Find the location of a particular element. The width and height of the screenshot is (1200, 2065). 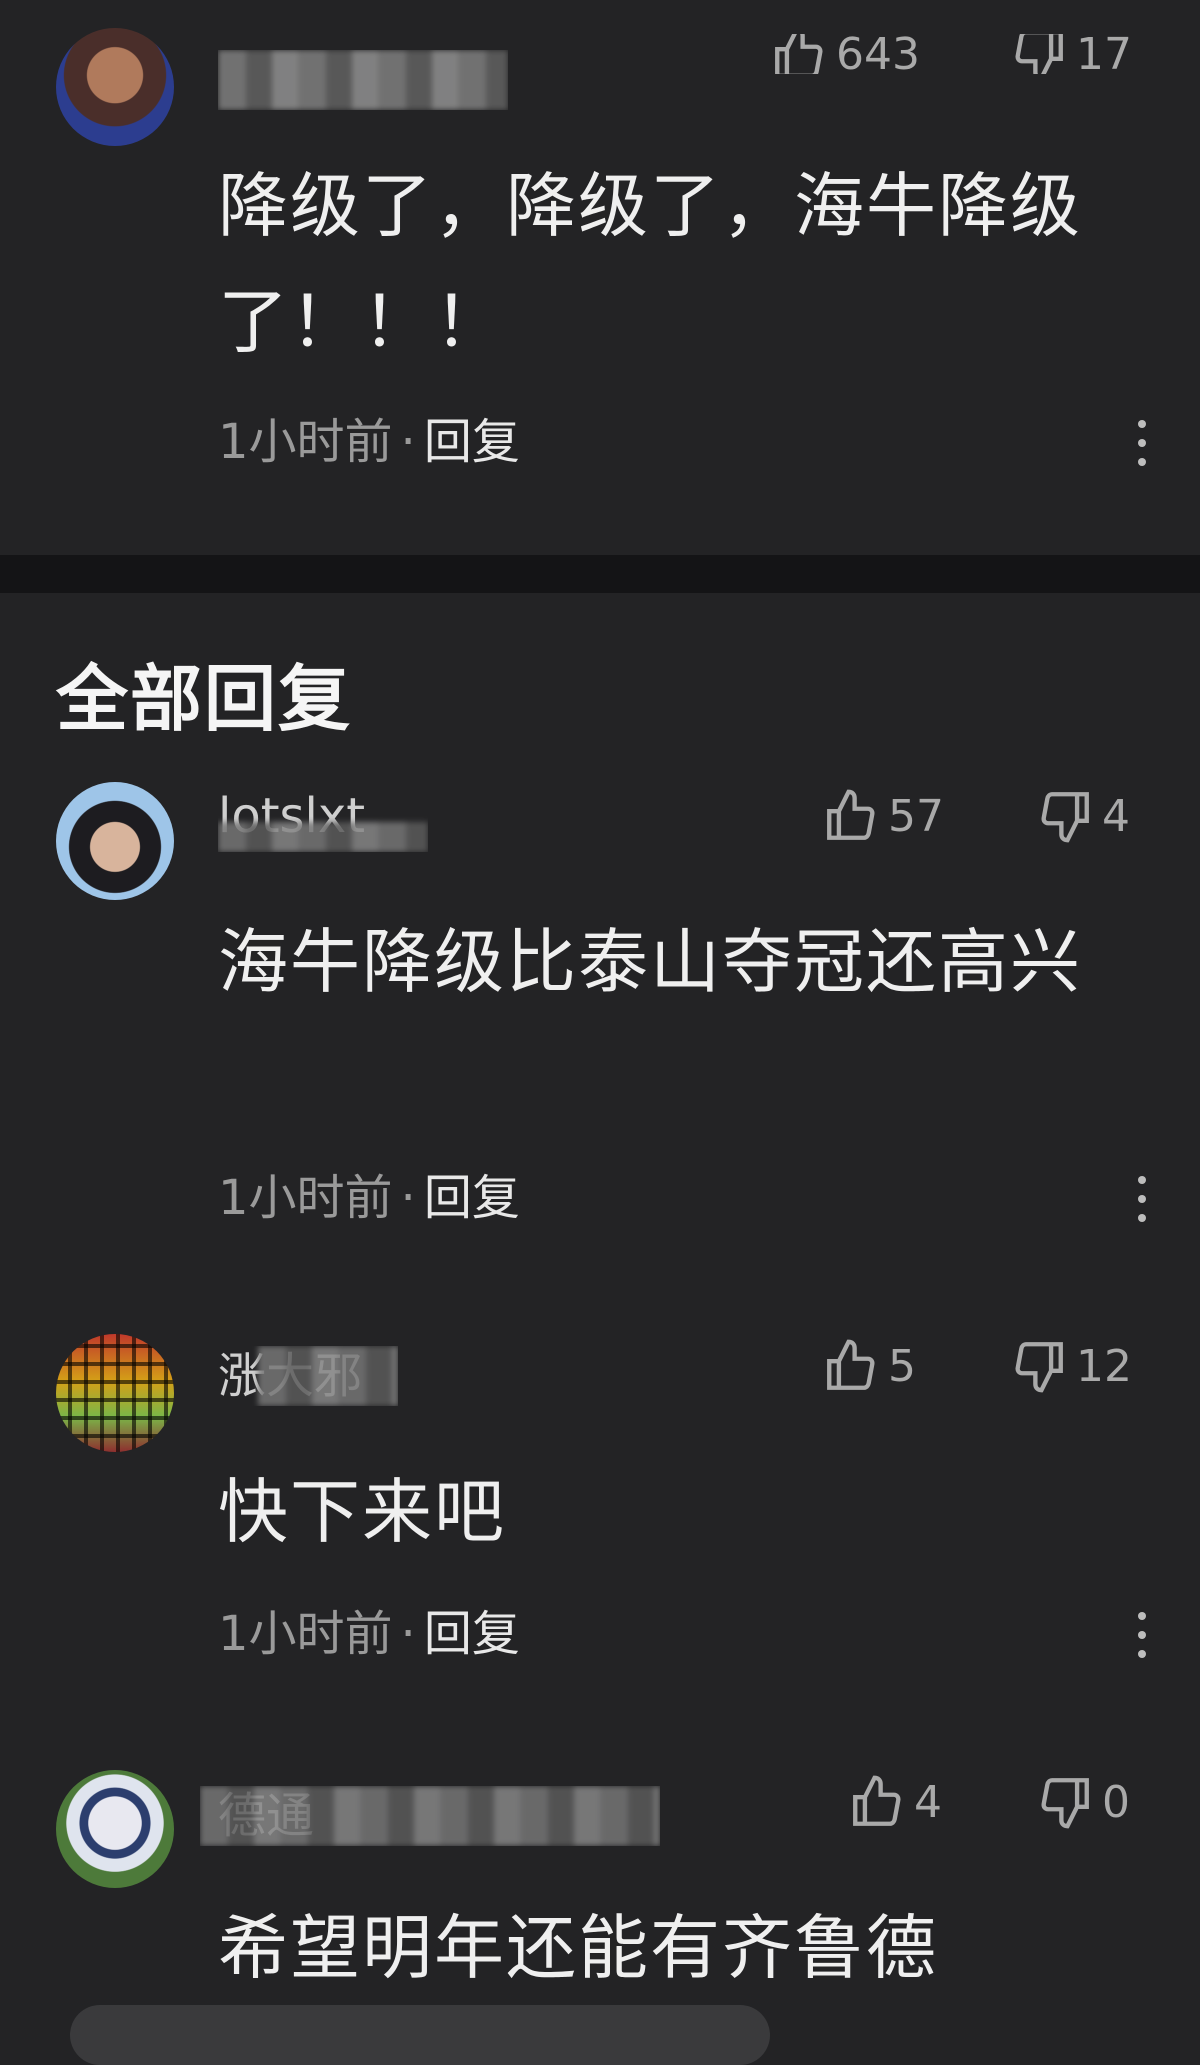

dislike-button: 0 is located at coordinates (1083, 1802).